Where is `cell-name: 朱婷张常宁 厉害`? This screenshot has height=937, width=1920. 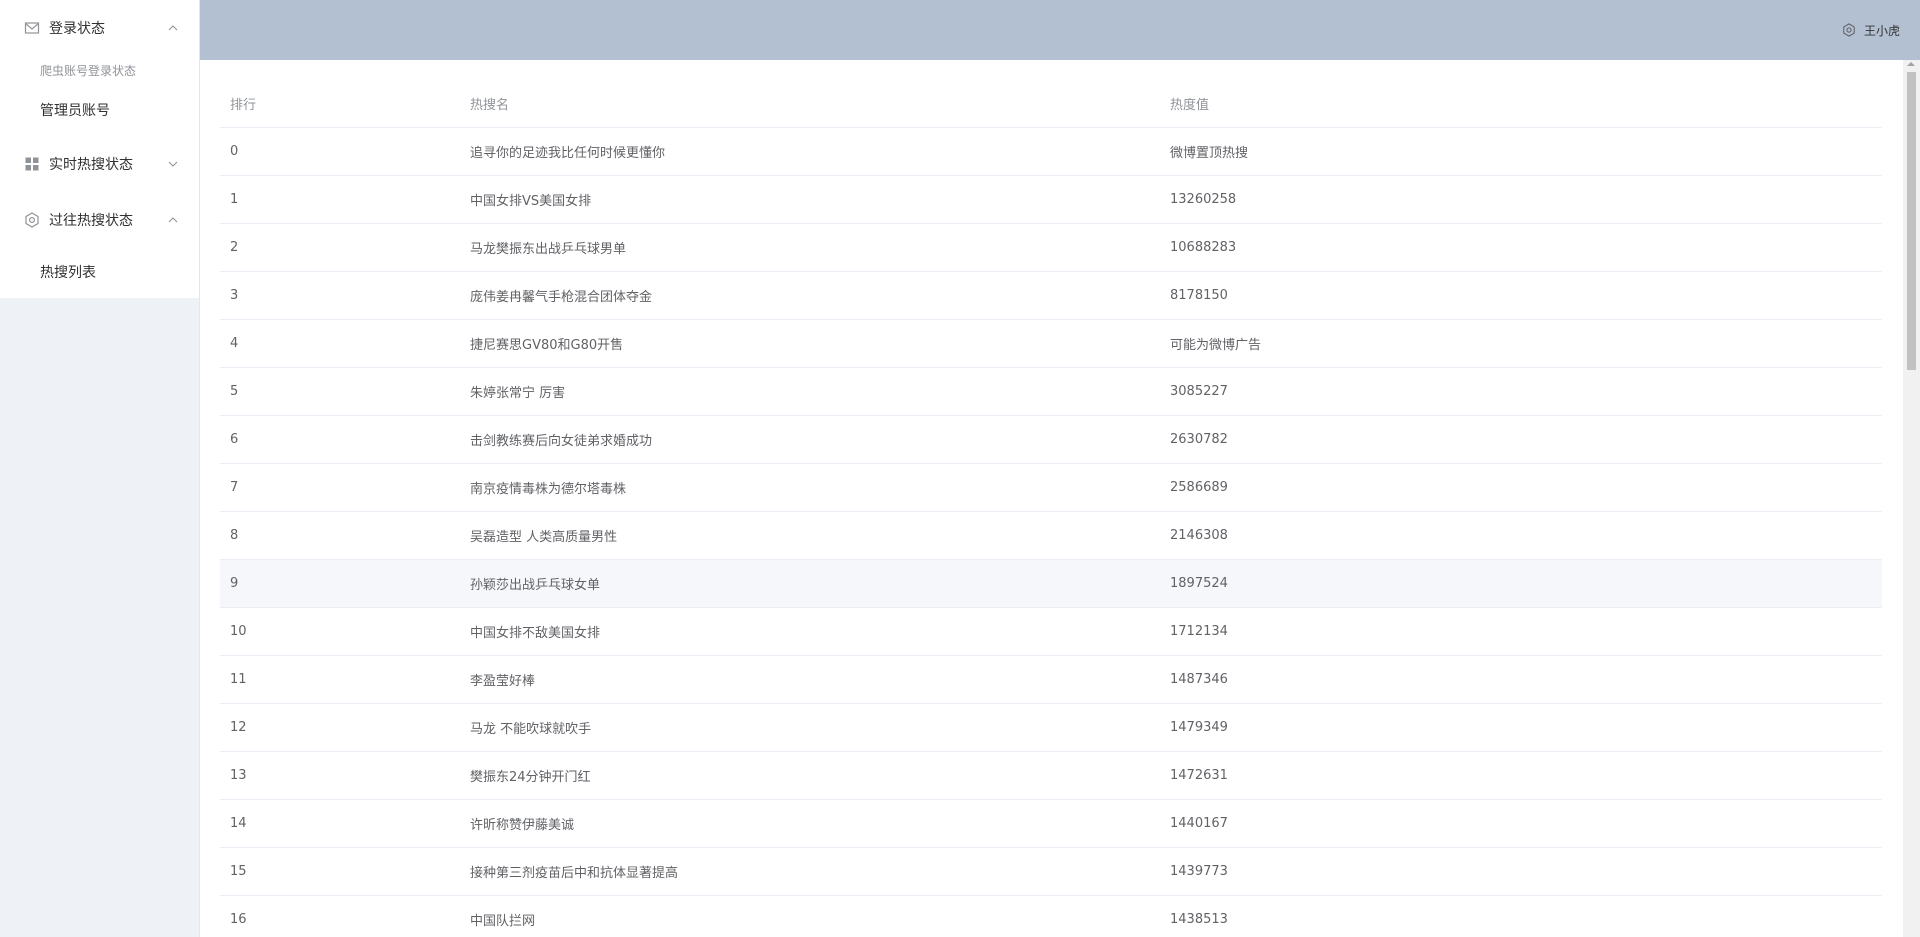
cell-name: 朱婷张常宁 厉害 is located at coordinates (810, 391).